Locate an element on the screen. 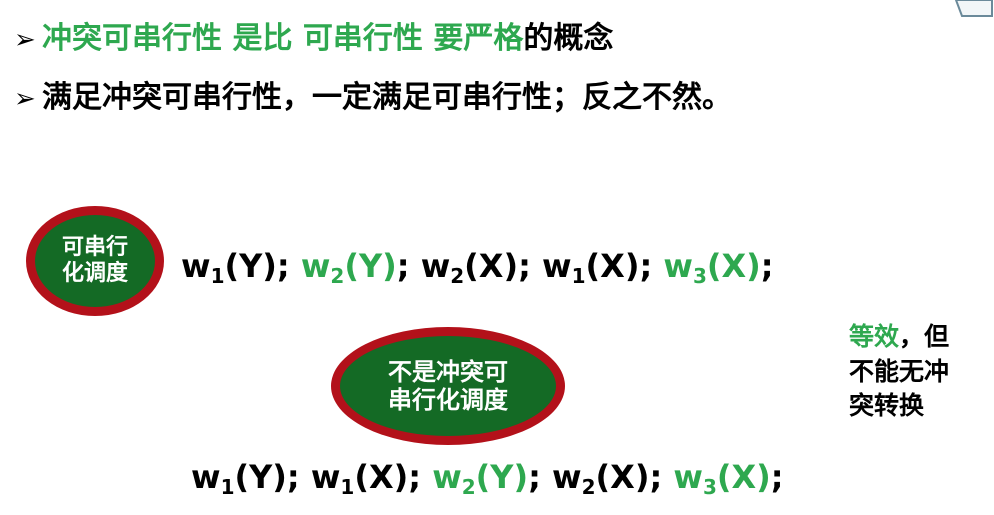 This screenshot has width=994, height=515. note-equivalent: 等效 is located at coordinates (874, 336).